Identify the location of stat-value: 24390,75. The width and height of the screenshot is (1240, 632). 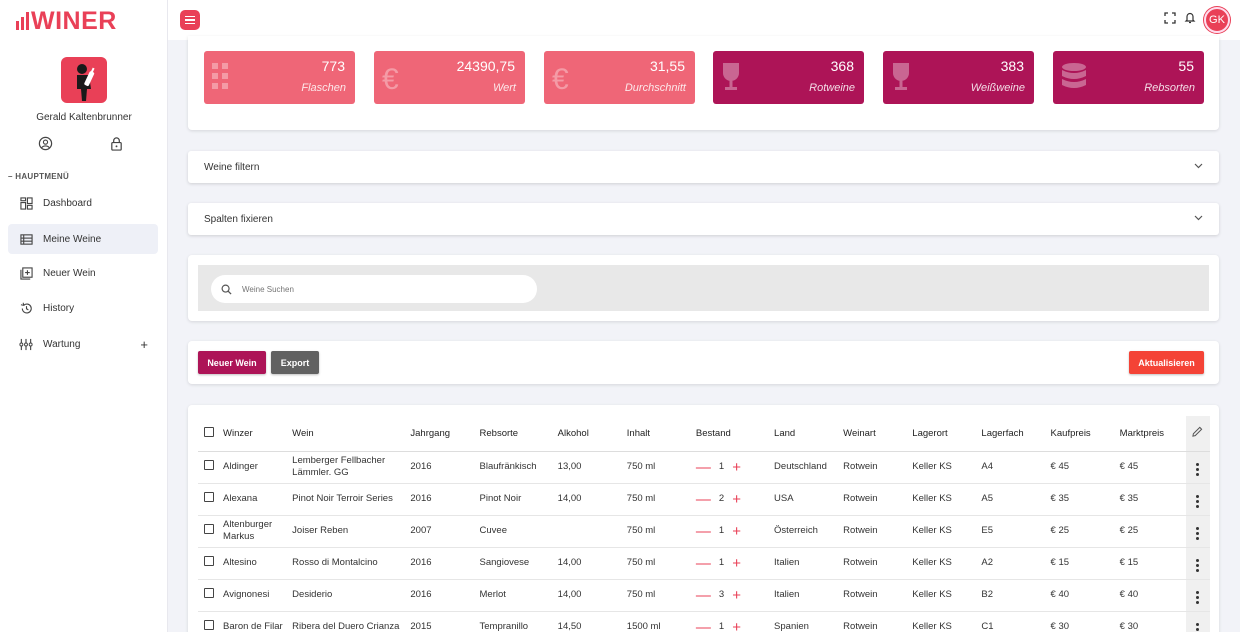
(485, 66).